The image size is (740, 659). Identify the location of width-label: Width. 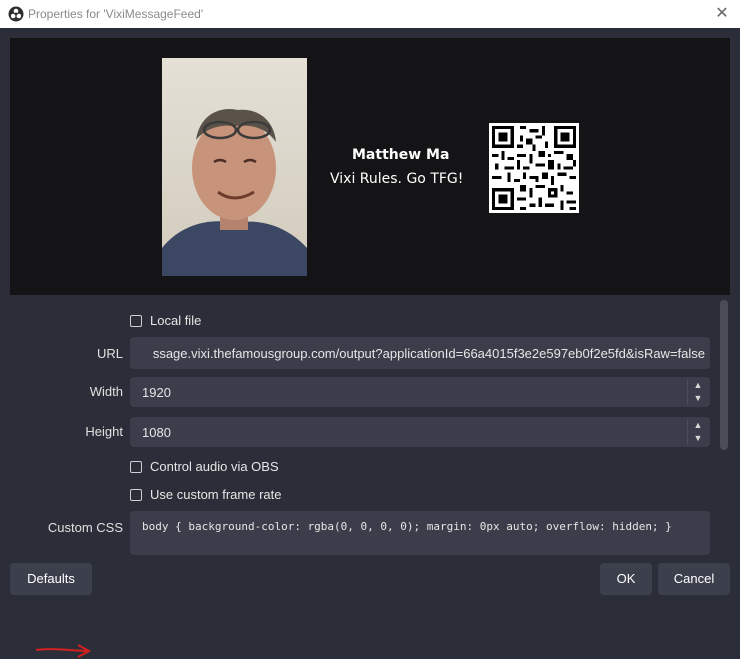
(106, 391).